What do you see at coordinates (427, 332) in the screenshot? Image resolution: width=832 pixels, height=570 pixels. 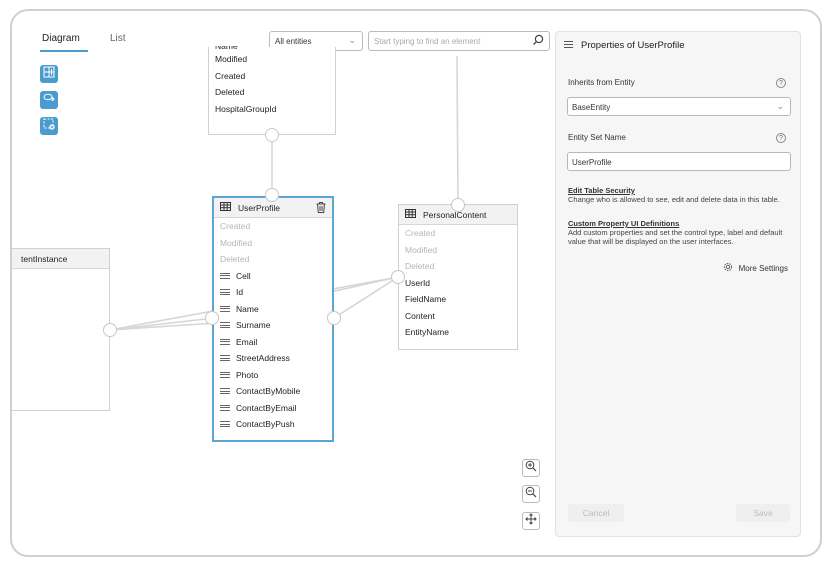 I see `entity-field: EntityName` at bounding box center [427, 332].